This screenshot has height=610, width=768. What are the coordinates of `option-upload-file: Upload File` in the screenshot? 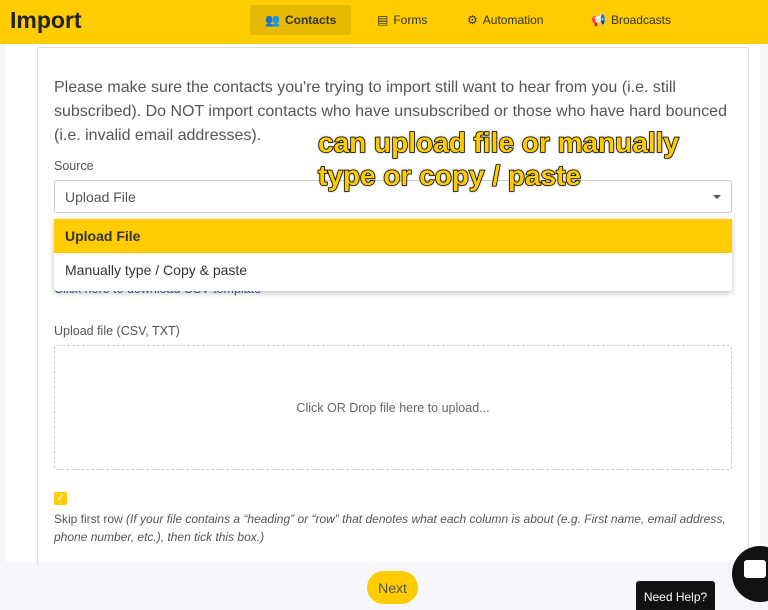 It's located at (393, 236).